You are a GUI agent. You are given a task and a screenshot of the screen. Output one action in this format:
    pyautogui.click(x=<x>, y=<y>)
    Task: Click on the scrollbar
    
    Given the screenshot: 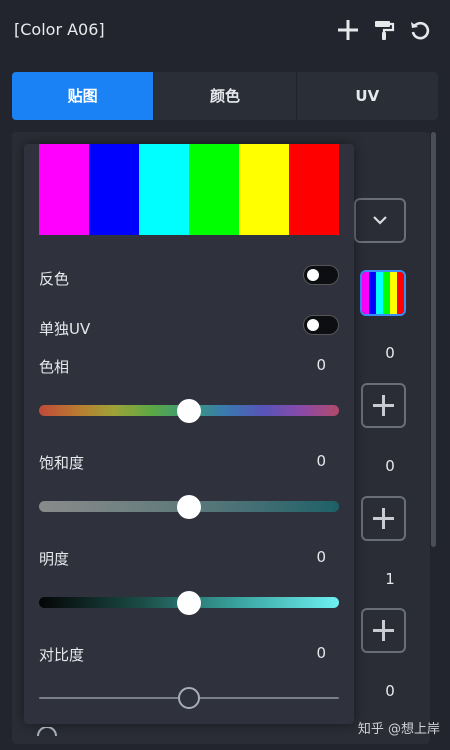 What is the action you would take?
    pyautogui.click(x=433, y=339)
    